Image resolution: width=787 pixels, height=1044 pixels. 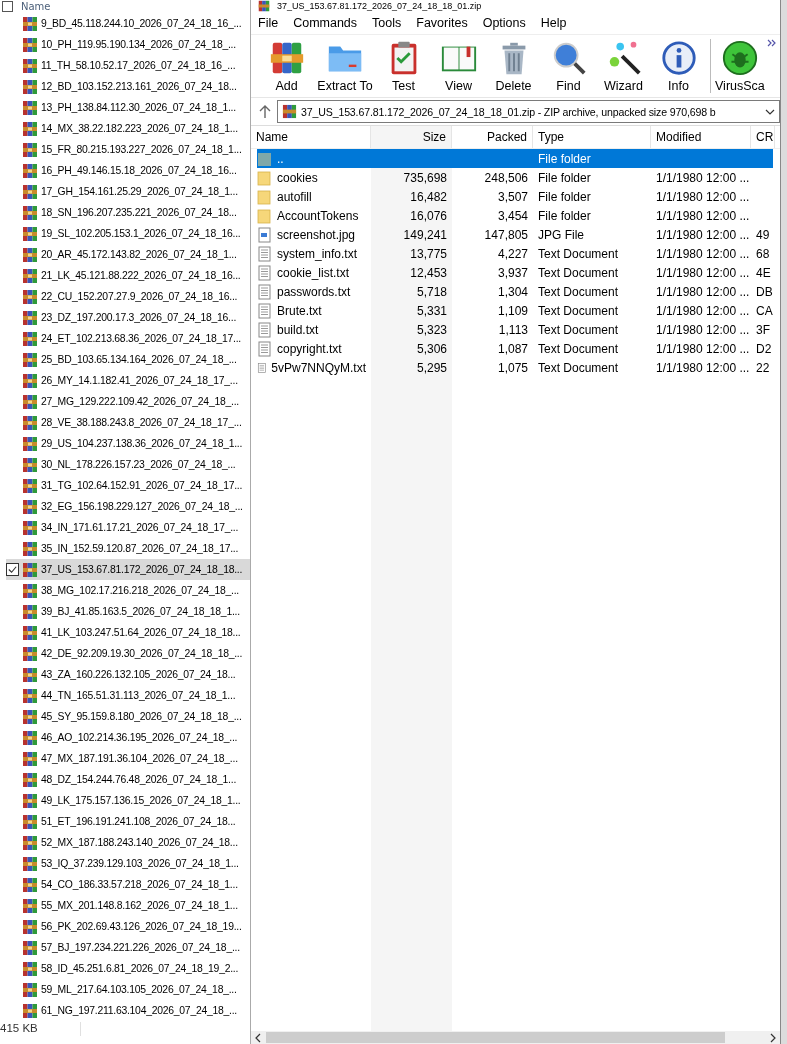 What do you see at coordinates (458, 66) in the screenshot?
I see `toolbar-button: View` at bounding box center [458, 66].